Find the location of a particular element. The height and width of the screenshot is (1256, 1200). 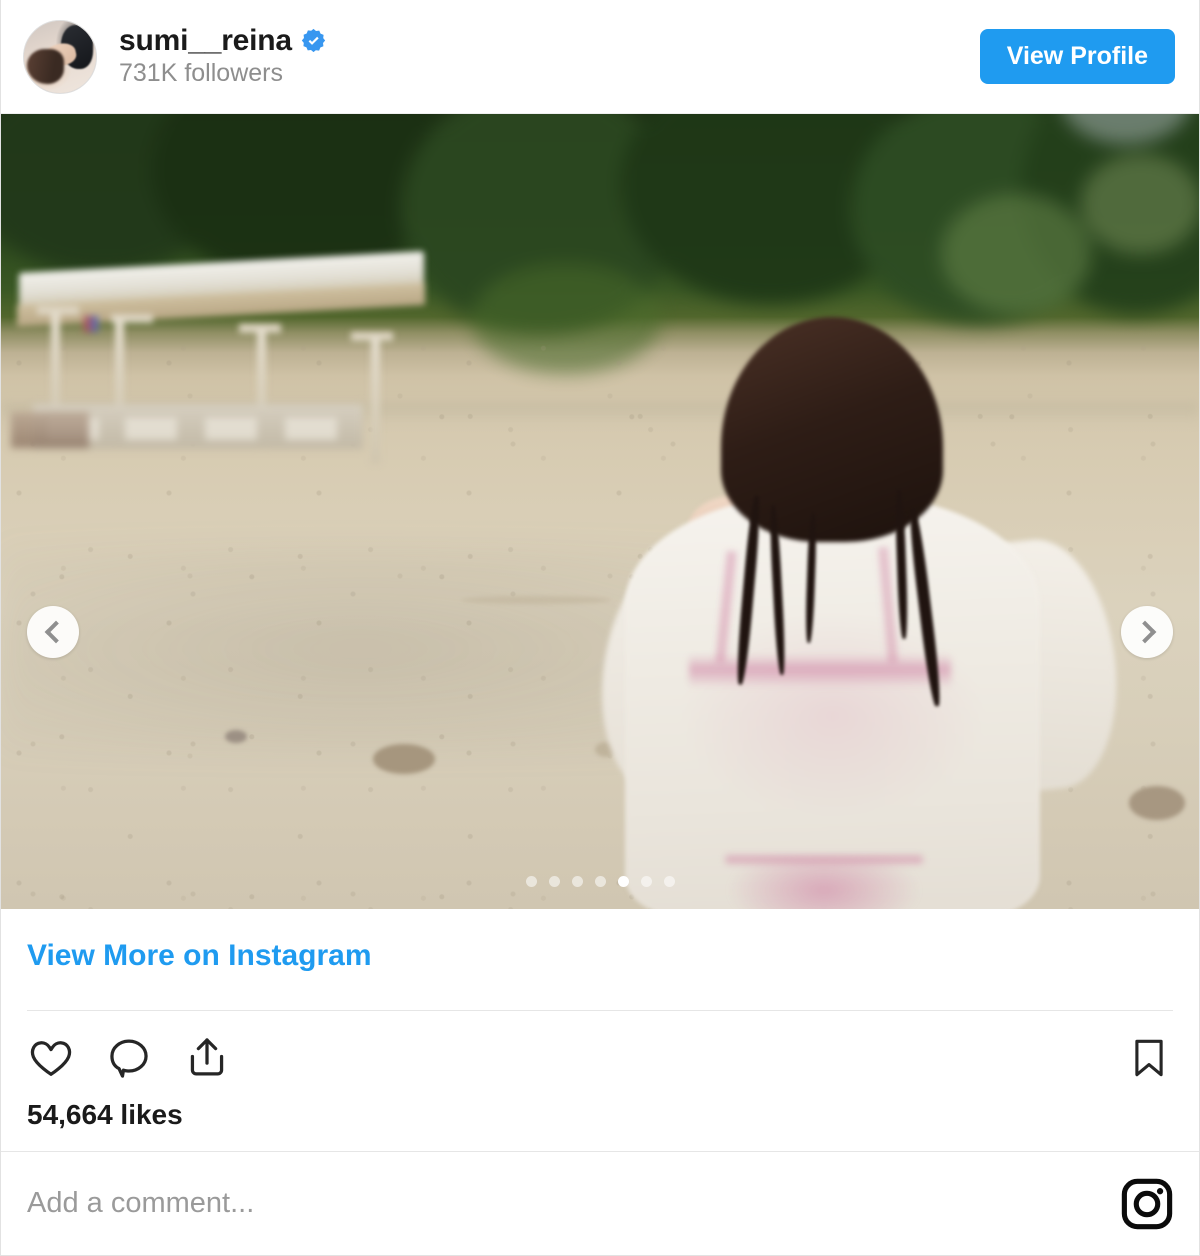

verified-badge-icon is located at coordinates (313, 40).